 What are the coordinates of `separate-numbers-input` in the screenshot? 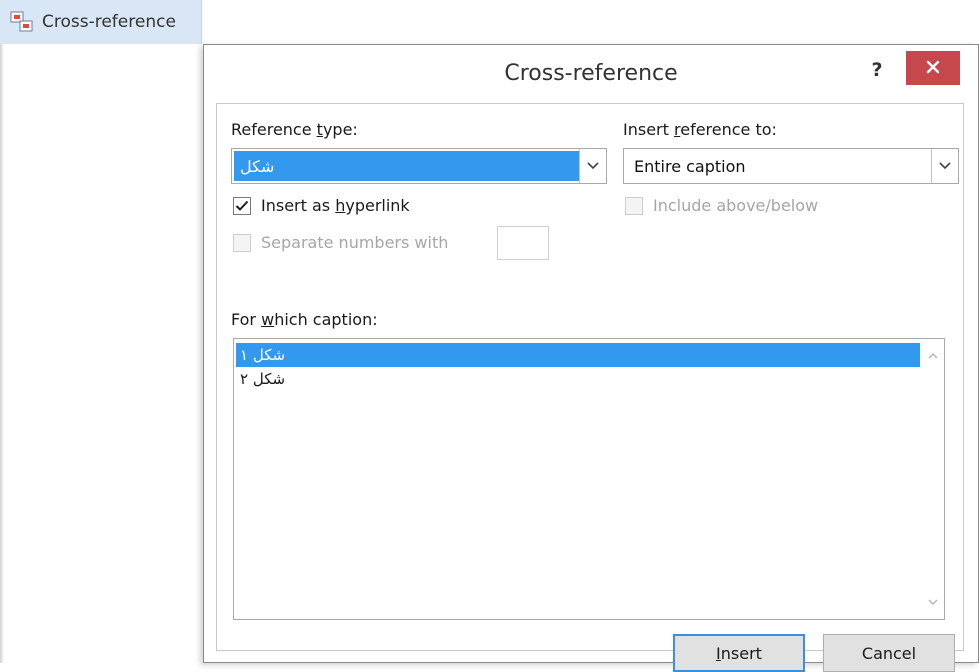 It's located at (523, 243).